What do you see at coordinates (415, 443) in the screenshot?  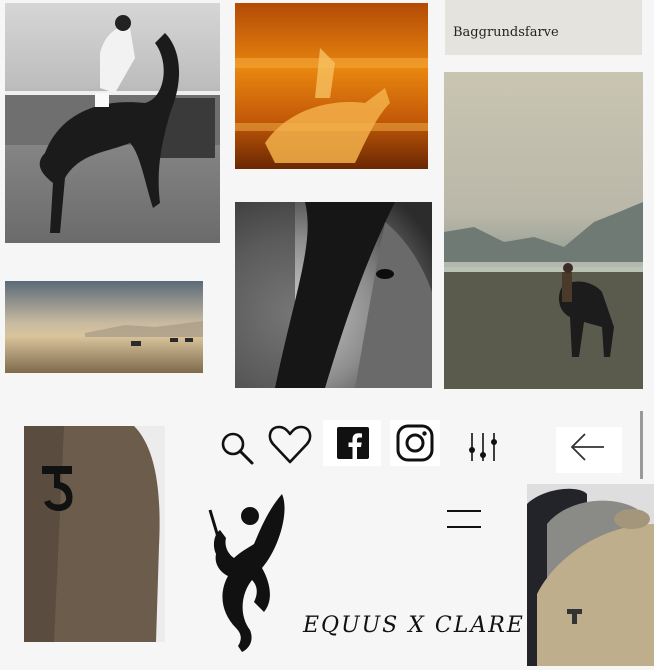 I see `instagram-icon` at bounding box center [415, 443].